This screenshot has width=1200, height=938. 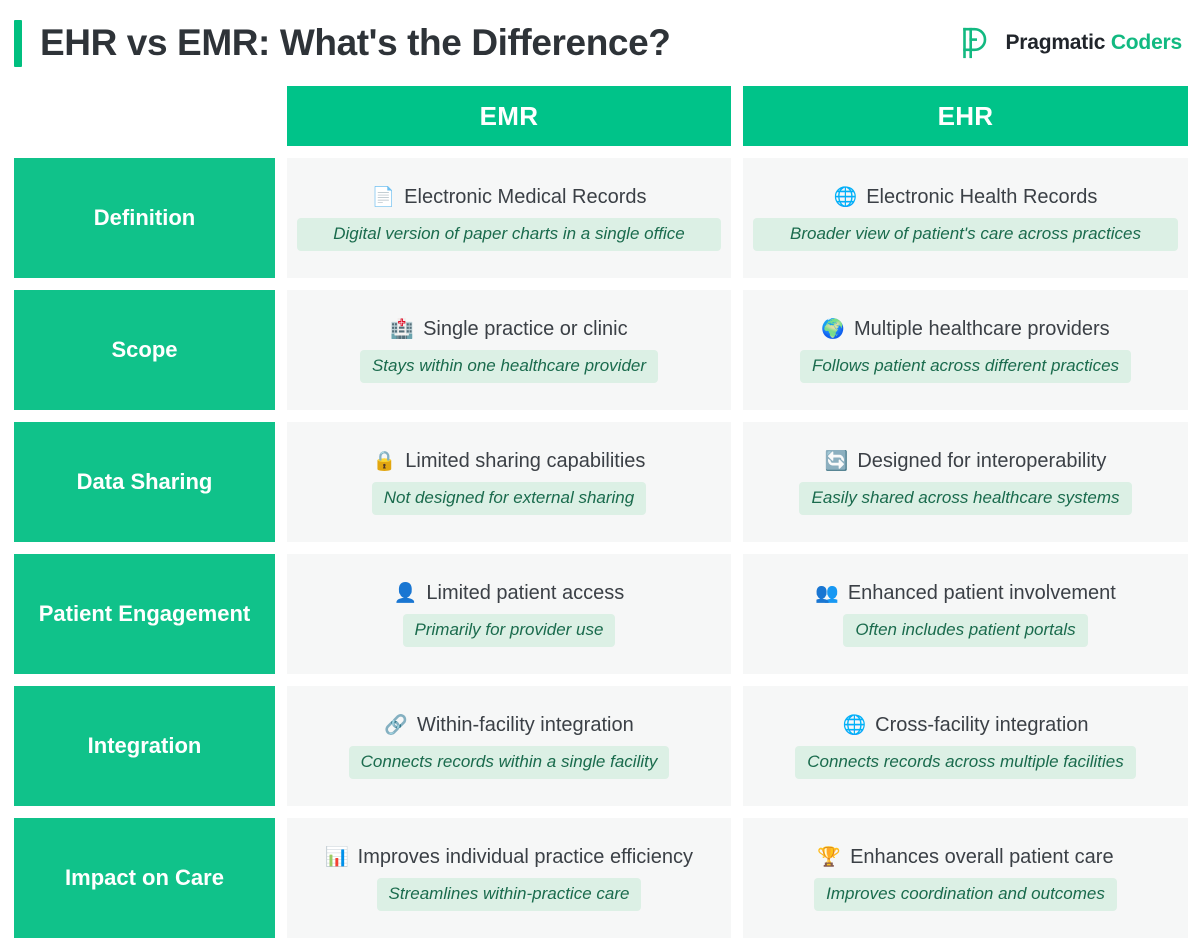 I want to click on title-accent-bar, so click(x=18, y=43).